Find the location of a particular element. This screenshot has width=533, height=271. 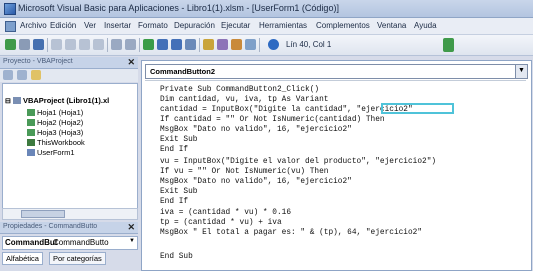

project-panel-title: Proyecto - VBAProject is located at coordinates (38, 61).